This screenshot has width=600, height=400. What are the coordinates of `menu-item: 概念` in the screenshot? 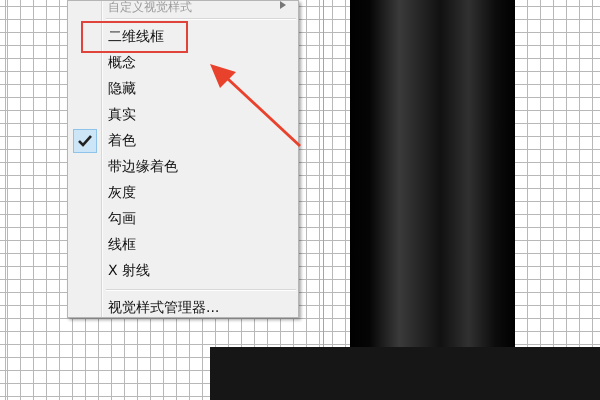 It's located at (183, 63).